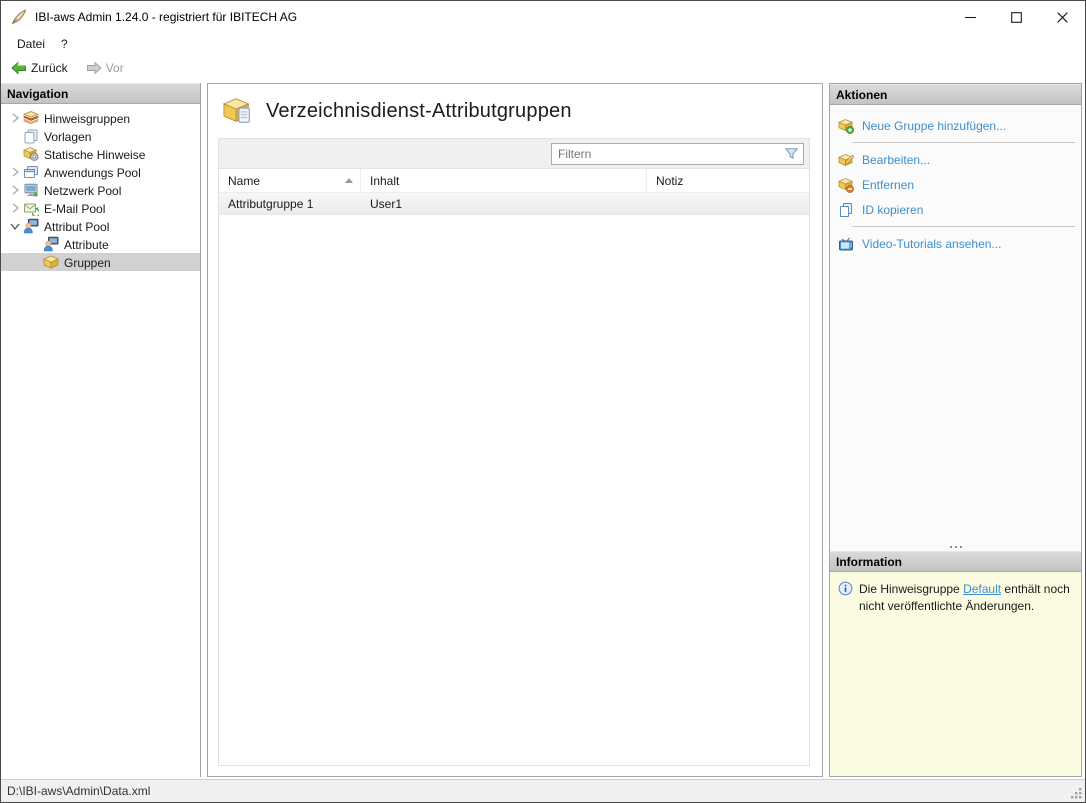  I want to click on tree-label: Hinweisgruppen, so click(87, 118).